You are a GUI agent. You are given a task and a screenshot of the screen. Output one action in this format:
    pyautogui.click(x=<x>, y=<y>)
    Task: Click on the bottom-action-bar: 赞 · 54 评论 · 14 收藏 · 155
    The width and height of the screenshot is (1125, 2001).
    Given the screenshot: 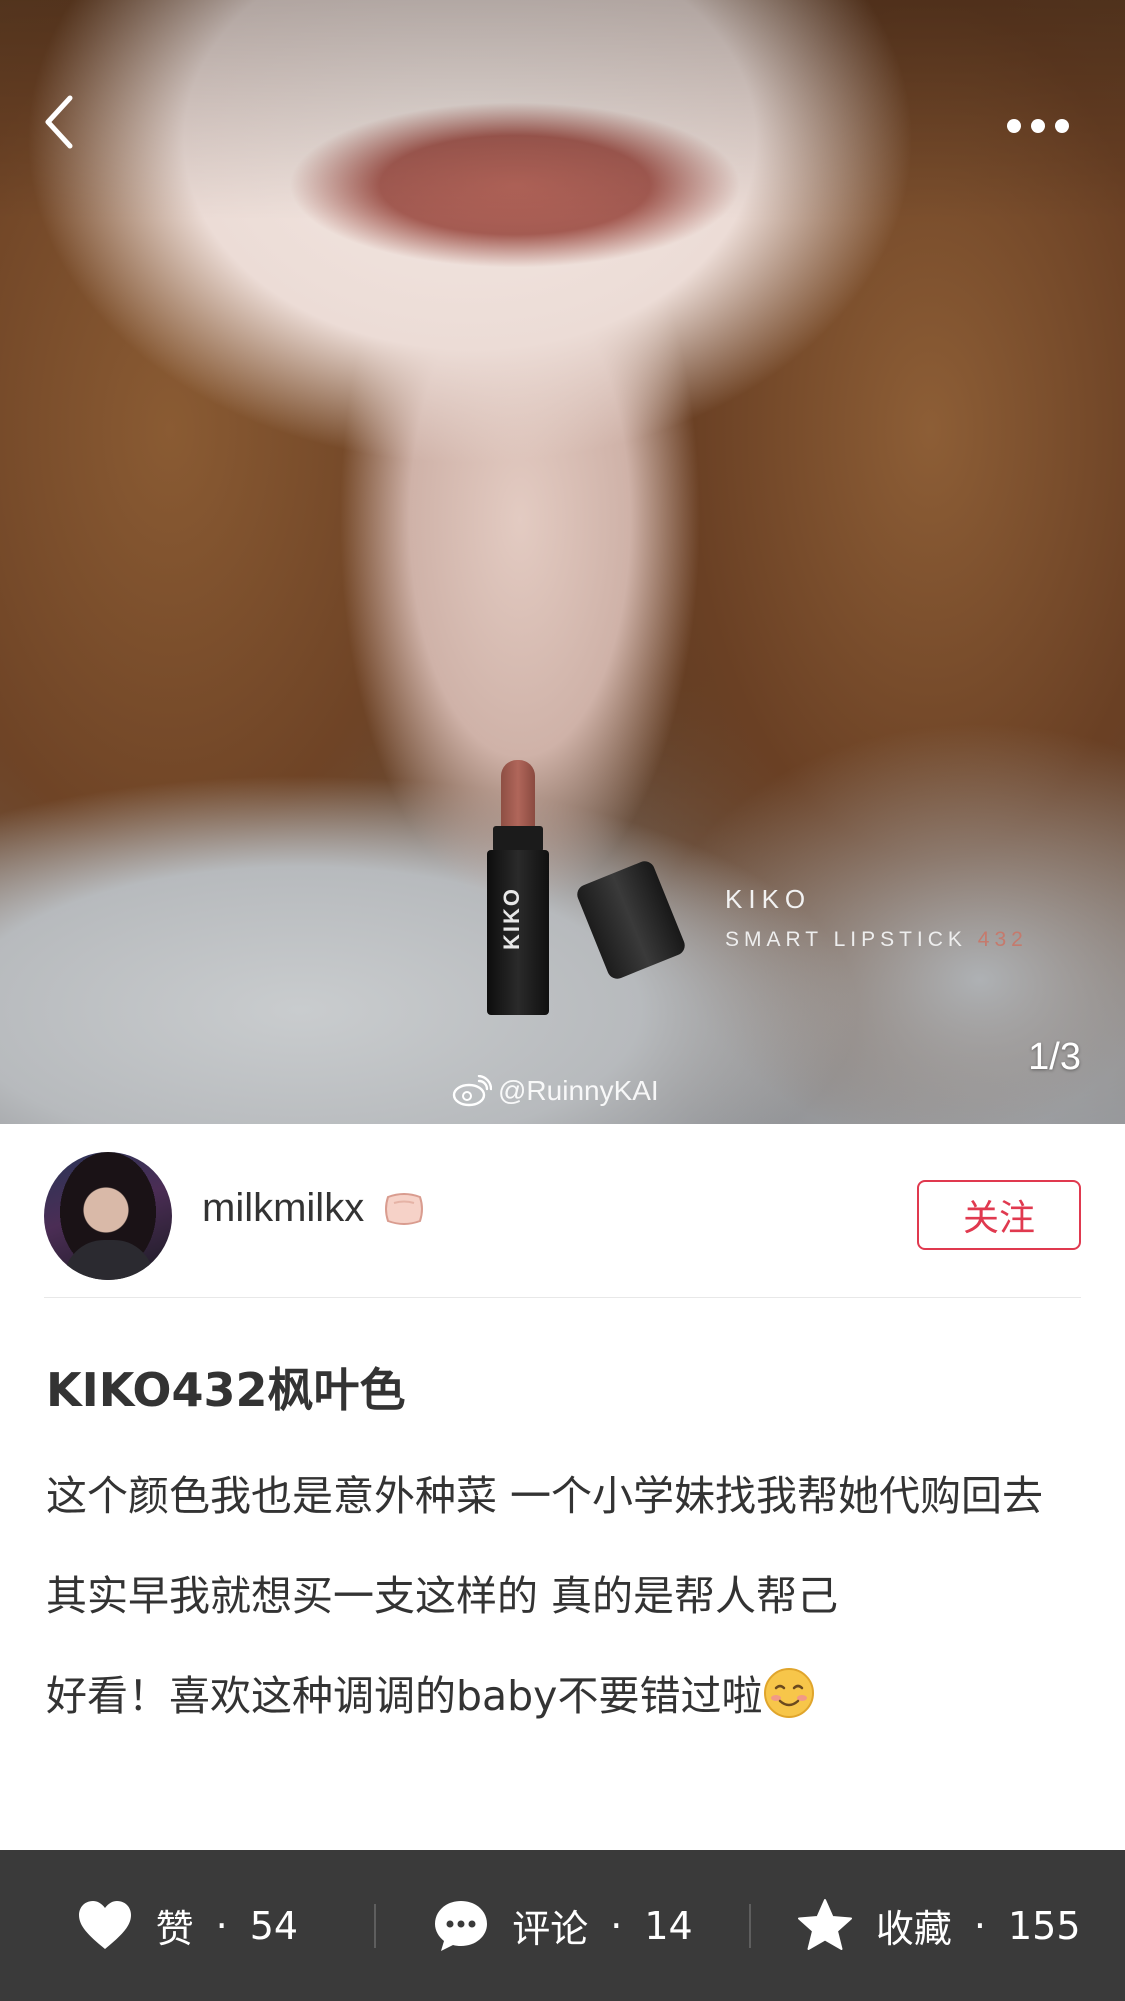 What is the action you would take?
    pyautogui.click(x=562, y=1925)
    